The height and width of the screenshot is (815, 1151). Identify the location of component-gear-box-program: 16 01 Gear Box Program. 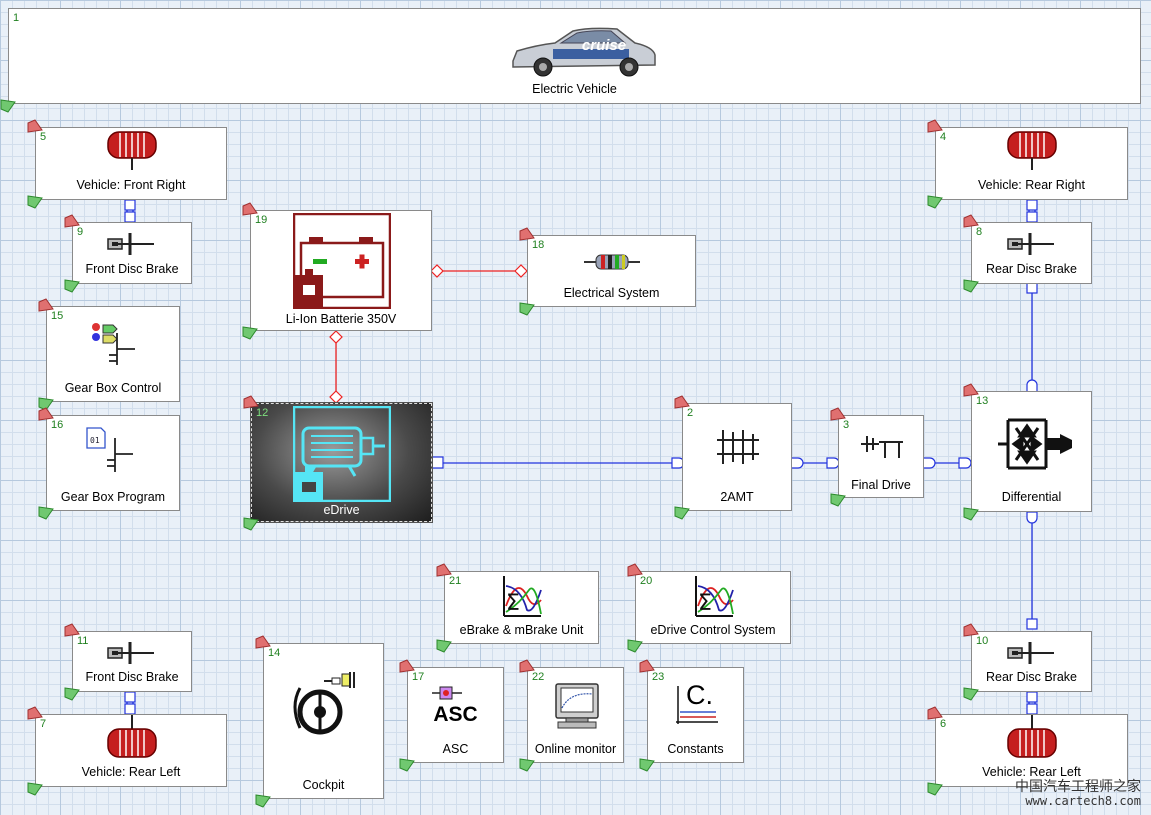
(109, 463).